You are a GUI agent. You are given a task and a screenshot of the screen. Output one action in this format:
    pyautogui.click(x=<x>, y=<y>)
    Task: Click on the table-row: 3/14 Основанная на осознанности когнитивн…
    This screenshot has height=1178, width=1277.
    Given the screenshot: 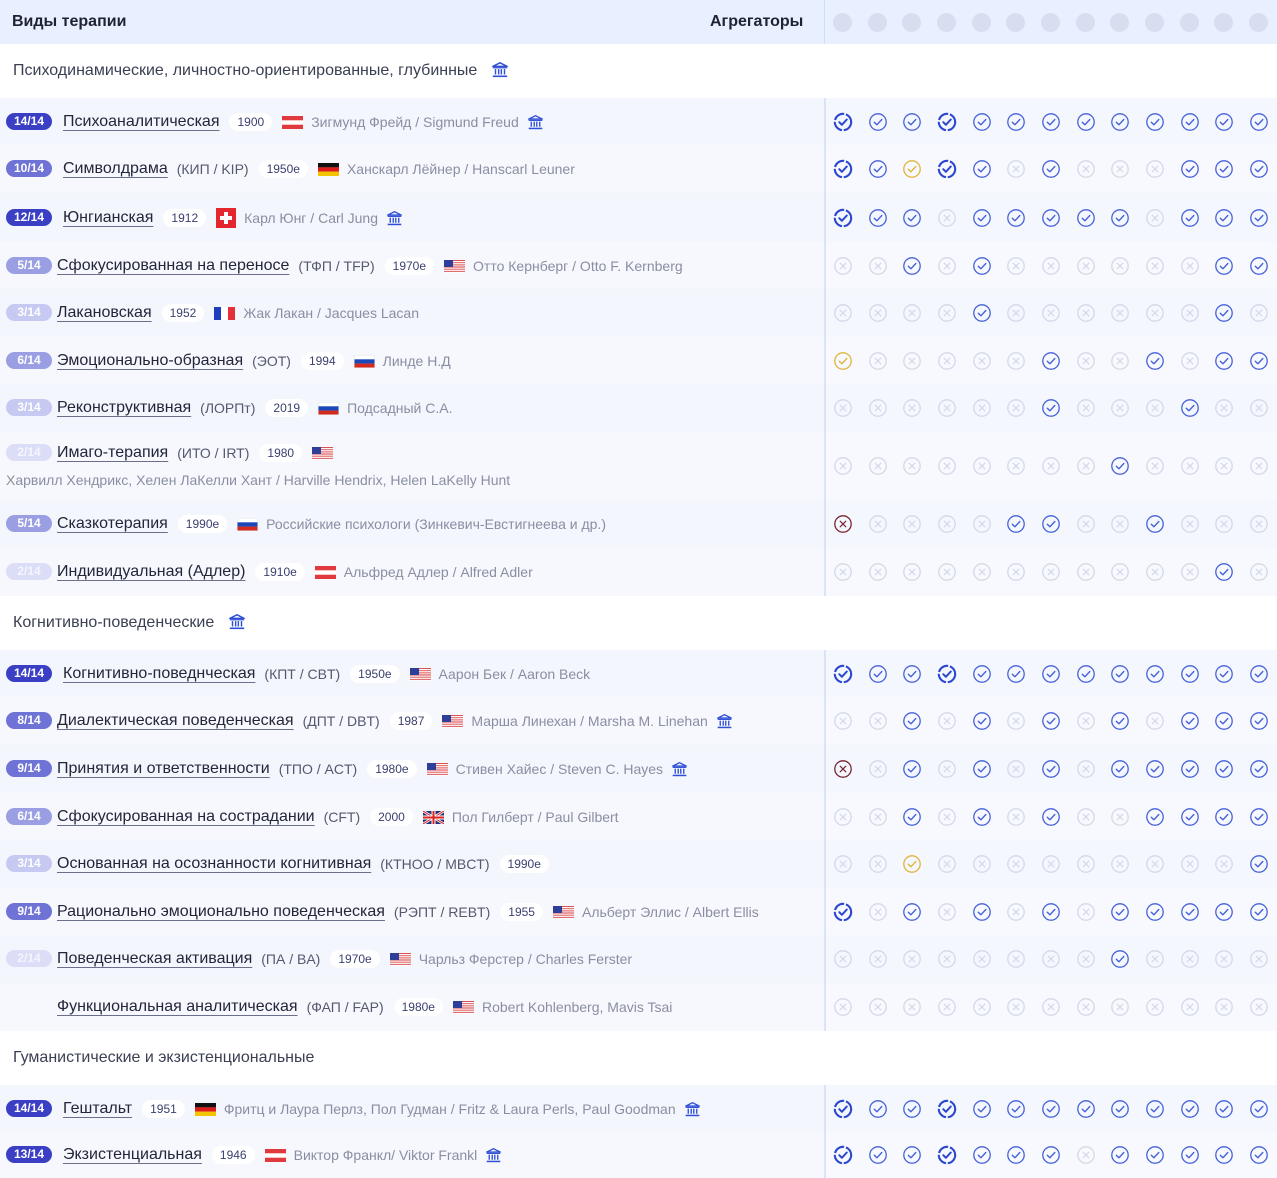 What is the action you would take?
    pyautogui.click(x=638, y=864)
    